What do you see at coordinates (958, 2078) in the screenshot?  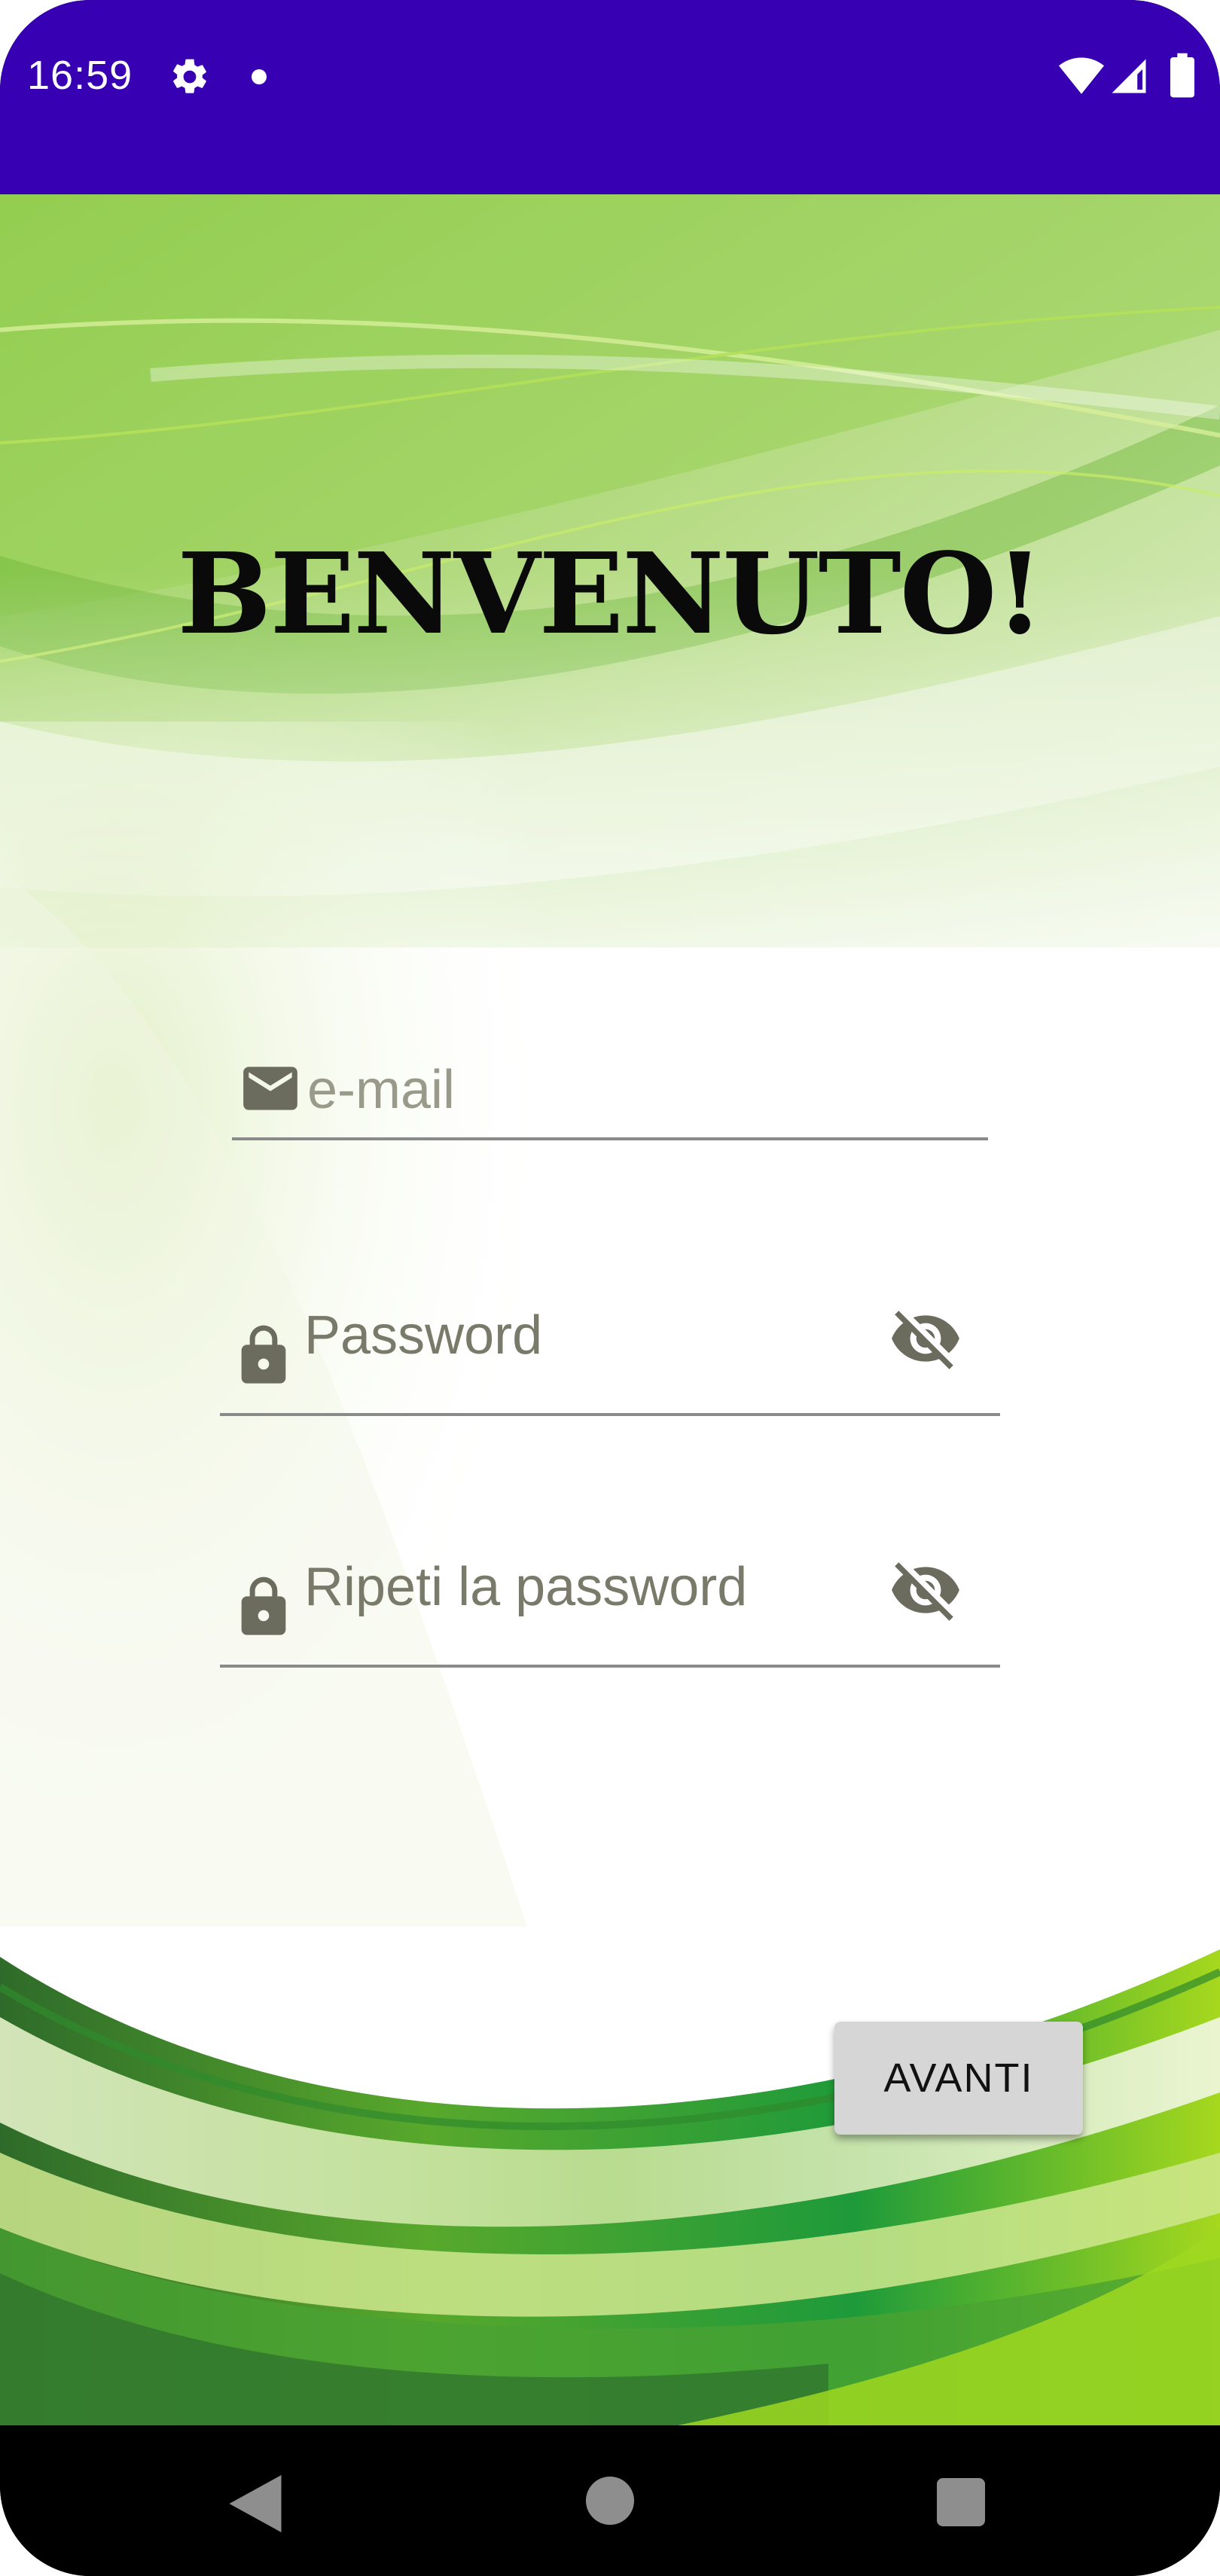 I see `next-button: AVANTI` at bounding box center [958, 2078].